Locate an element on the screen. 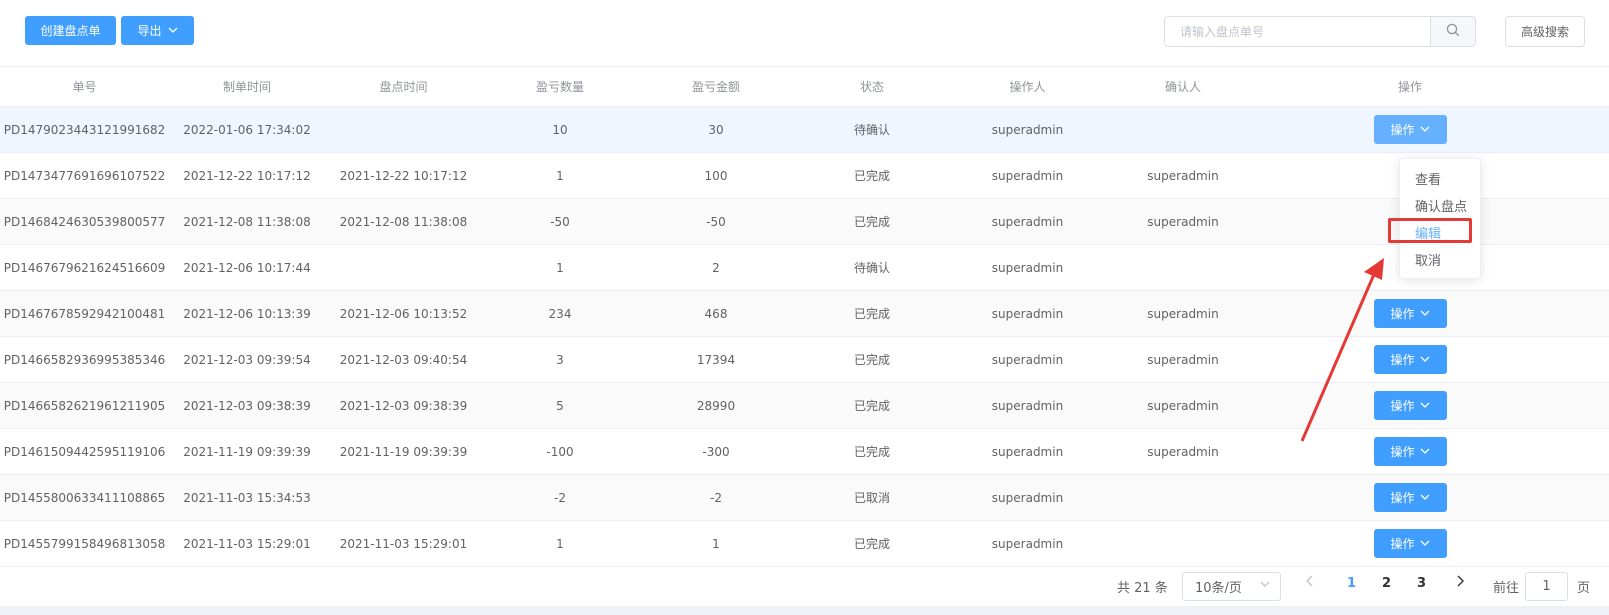  export-button: 导出 is located at coordinates (157, 30).